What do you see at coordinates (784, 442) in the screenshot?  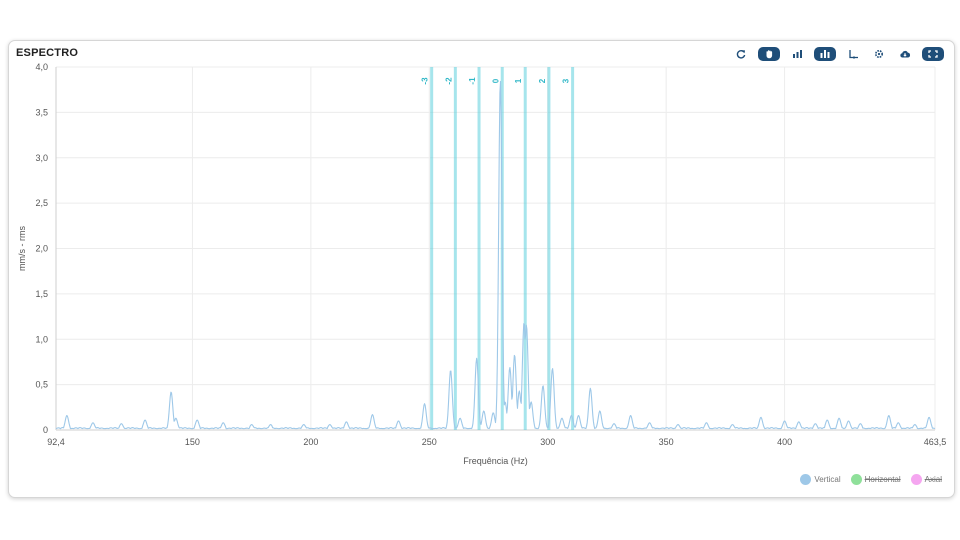 I see `x-tick-label: 400` at bounding box center [784, 442].